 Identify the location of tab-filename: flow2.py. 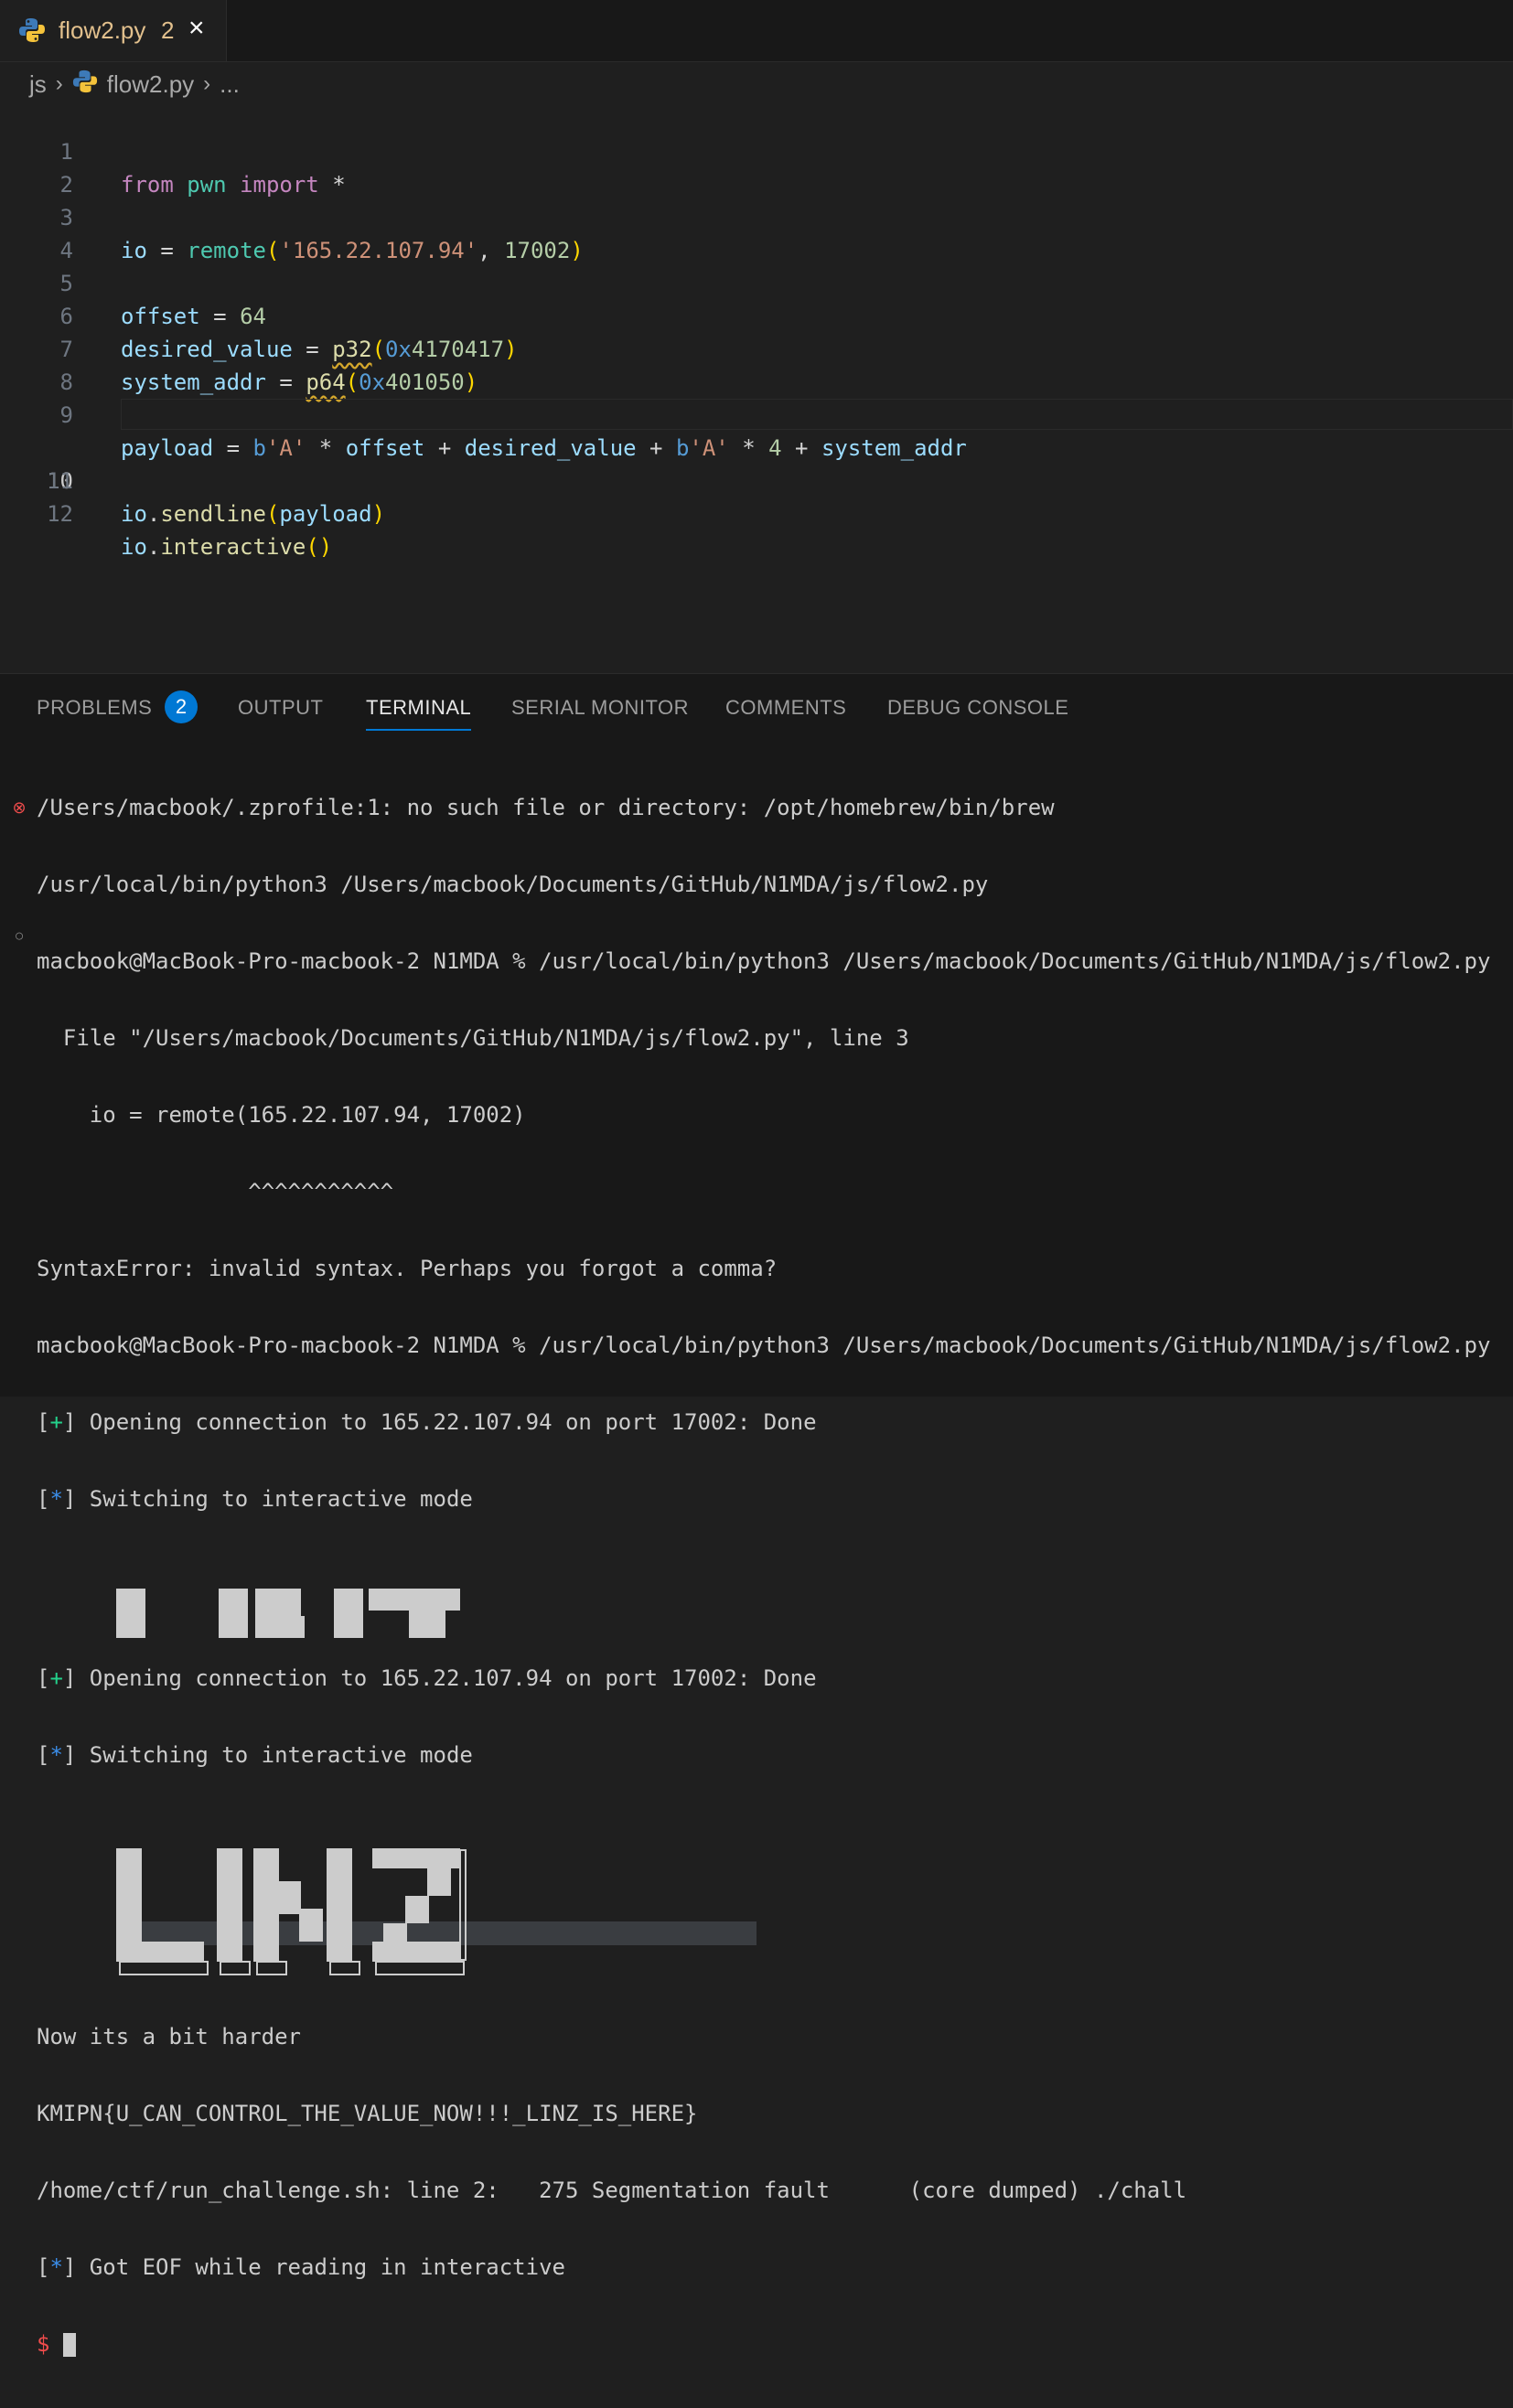
(102, 30).